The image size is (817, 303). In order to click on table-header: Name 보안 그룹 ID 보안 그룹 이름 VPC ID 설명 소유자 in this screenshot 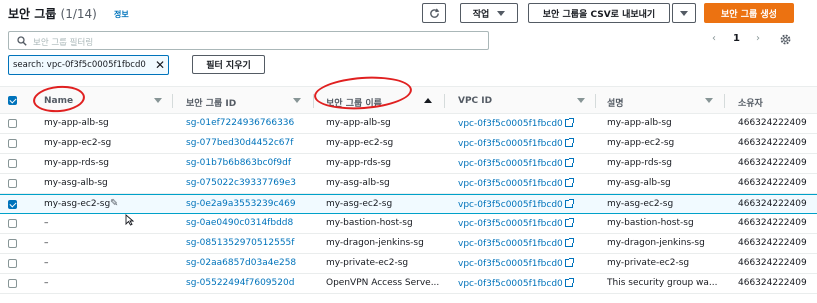, I will do `click(408, 100)`.